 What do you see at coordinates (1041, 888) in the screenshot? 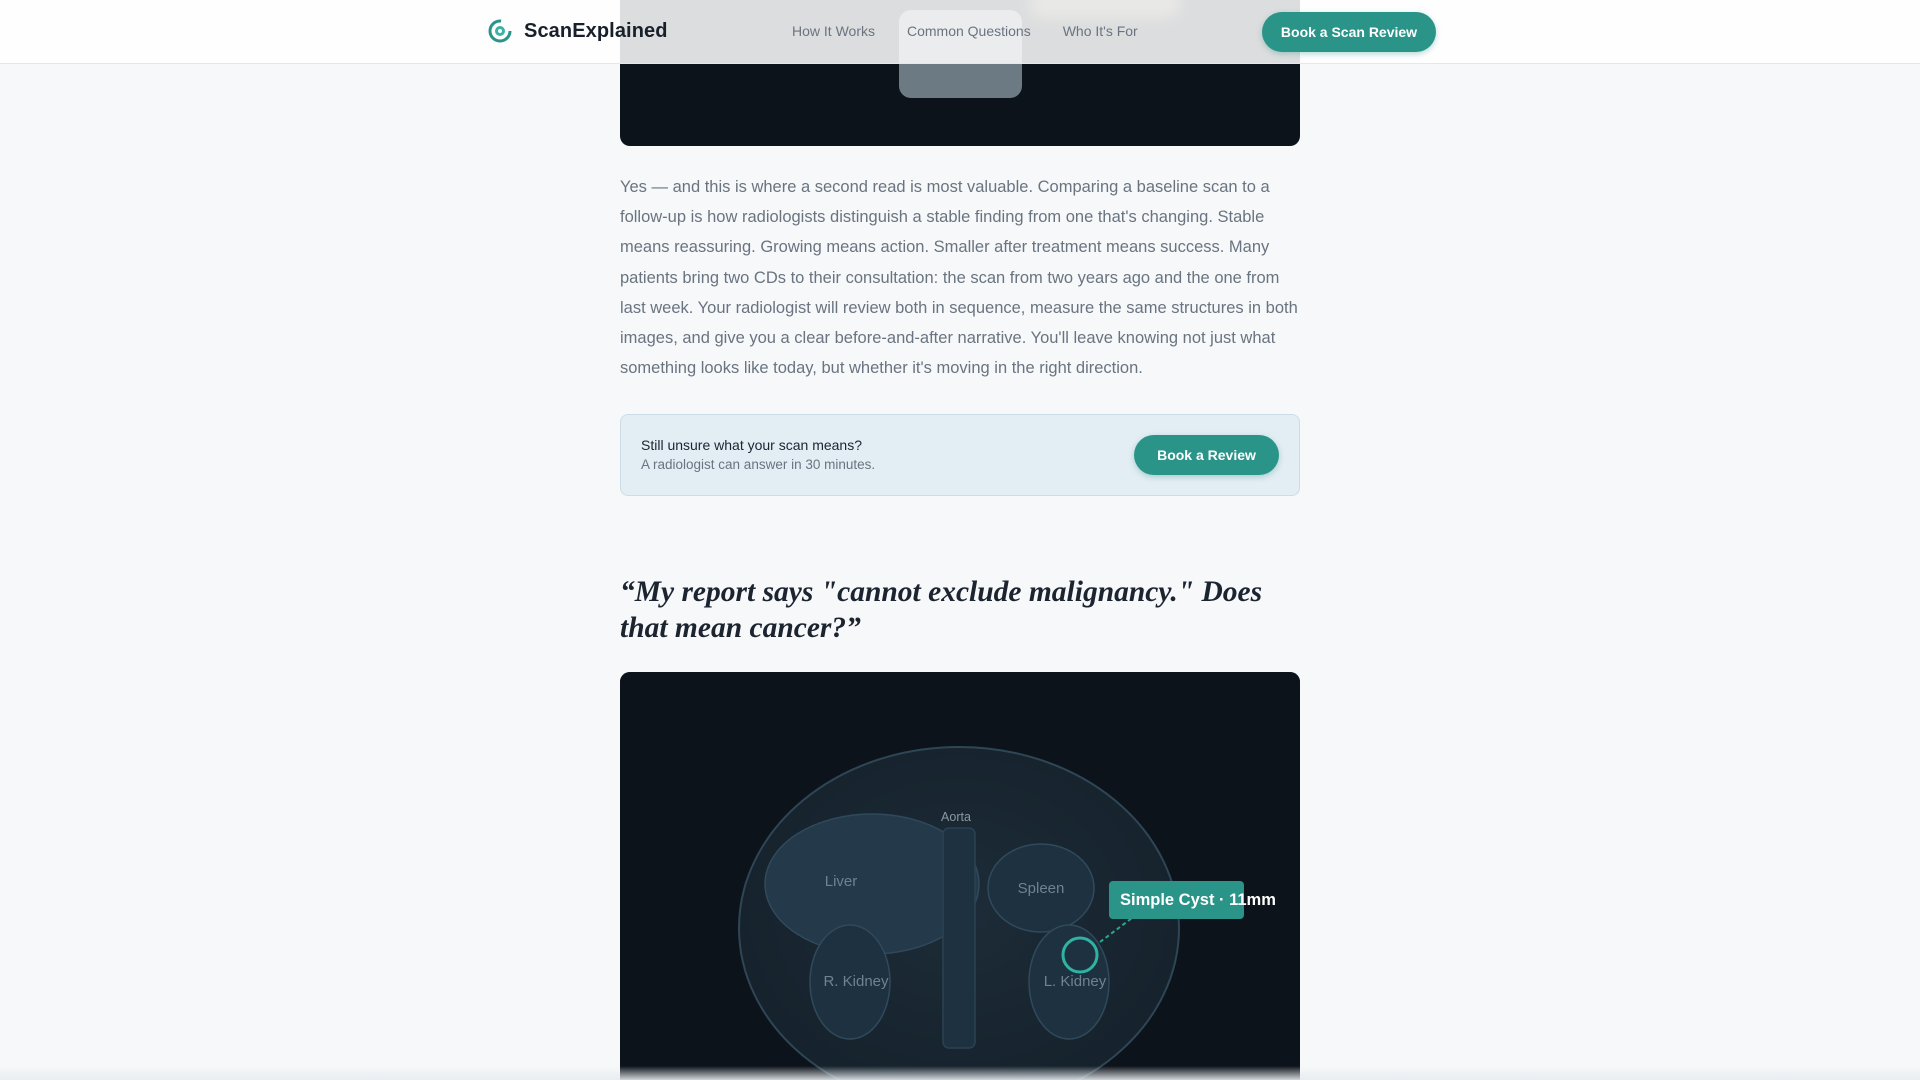
I see `spleen-label: Spleen` at bounding box center [1041, 888].